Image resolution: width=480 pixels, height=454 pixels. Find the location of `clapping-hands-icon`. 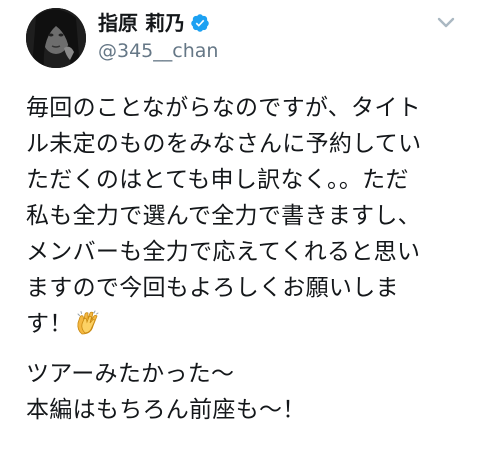

clapping-hands-icon is located at coordinates (88, 322).